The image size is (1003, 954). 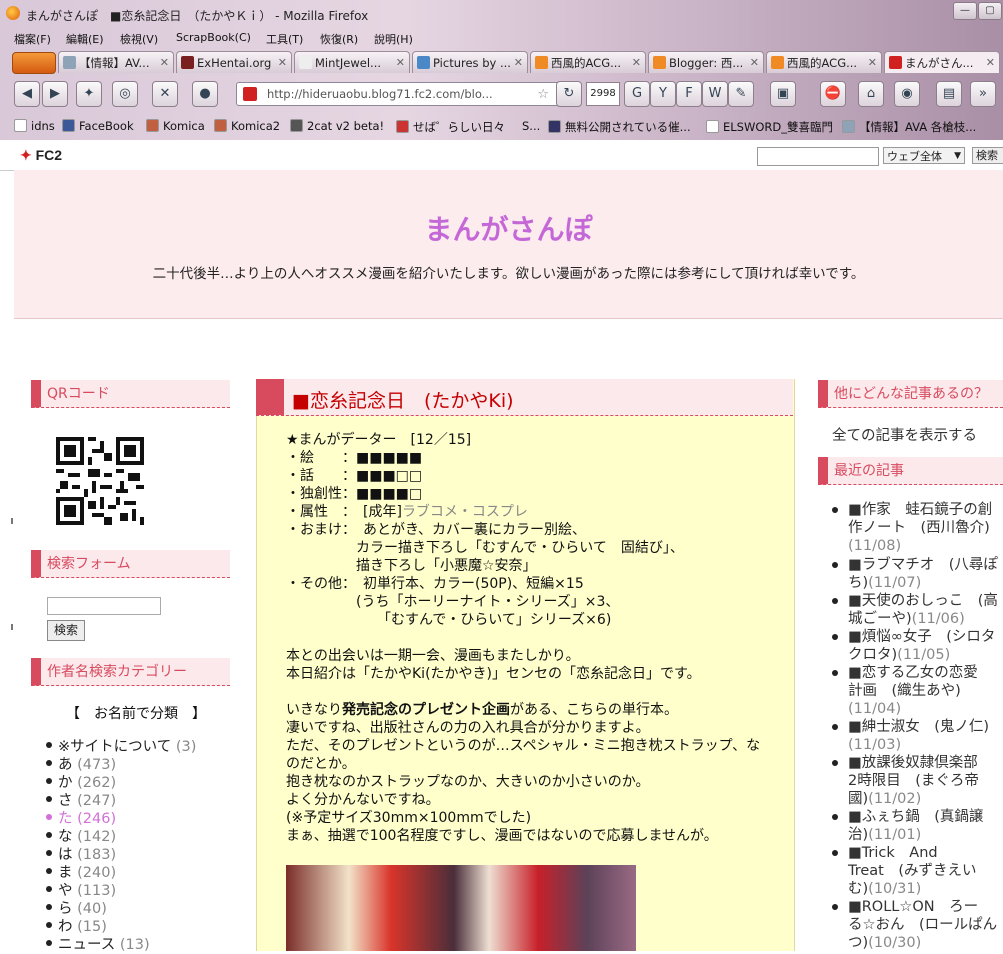 I want to click on bookmark-8: ELSWORD_雙喜臨門, so click(x=769, y=127).